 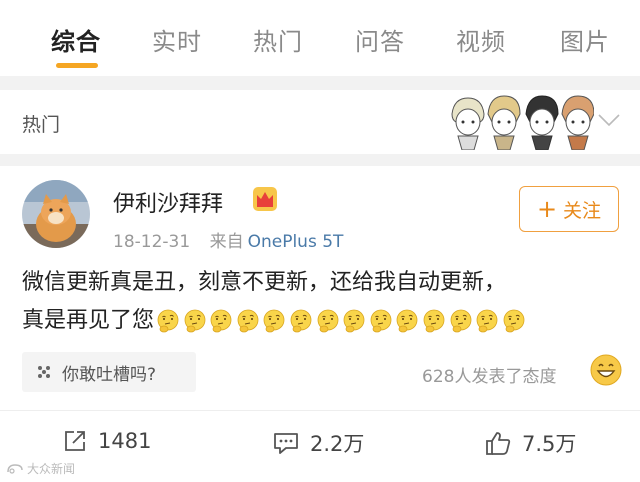 I want to click on chevron-down-icon, so click(x=609, y=120).